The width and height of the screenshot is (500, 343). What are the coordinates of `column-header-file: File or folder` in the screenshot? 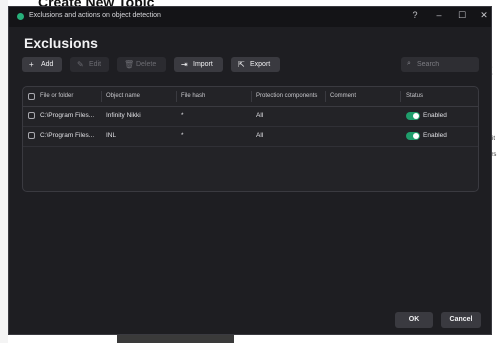 It's located at (69, 96).